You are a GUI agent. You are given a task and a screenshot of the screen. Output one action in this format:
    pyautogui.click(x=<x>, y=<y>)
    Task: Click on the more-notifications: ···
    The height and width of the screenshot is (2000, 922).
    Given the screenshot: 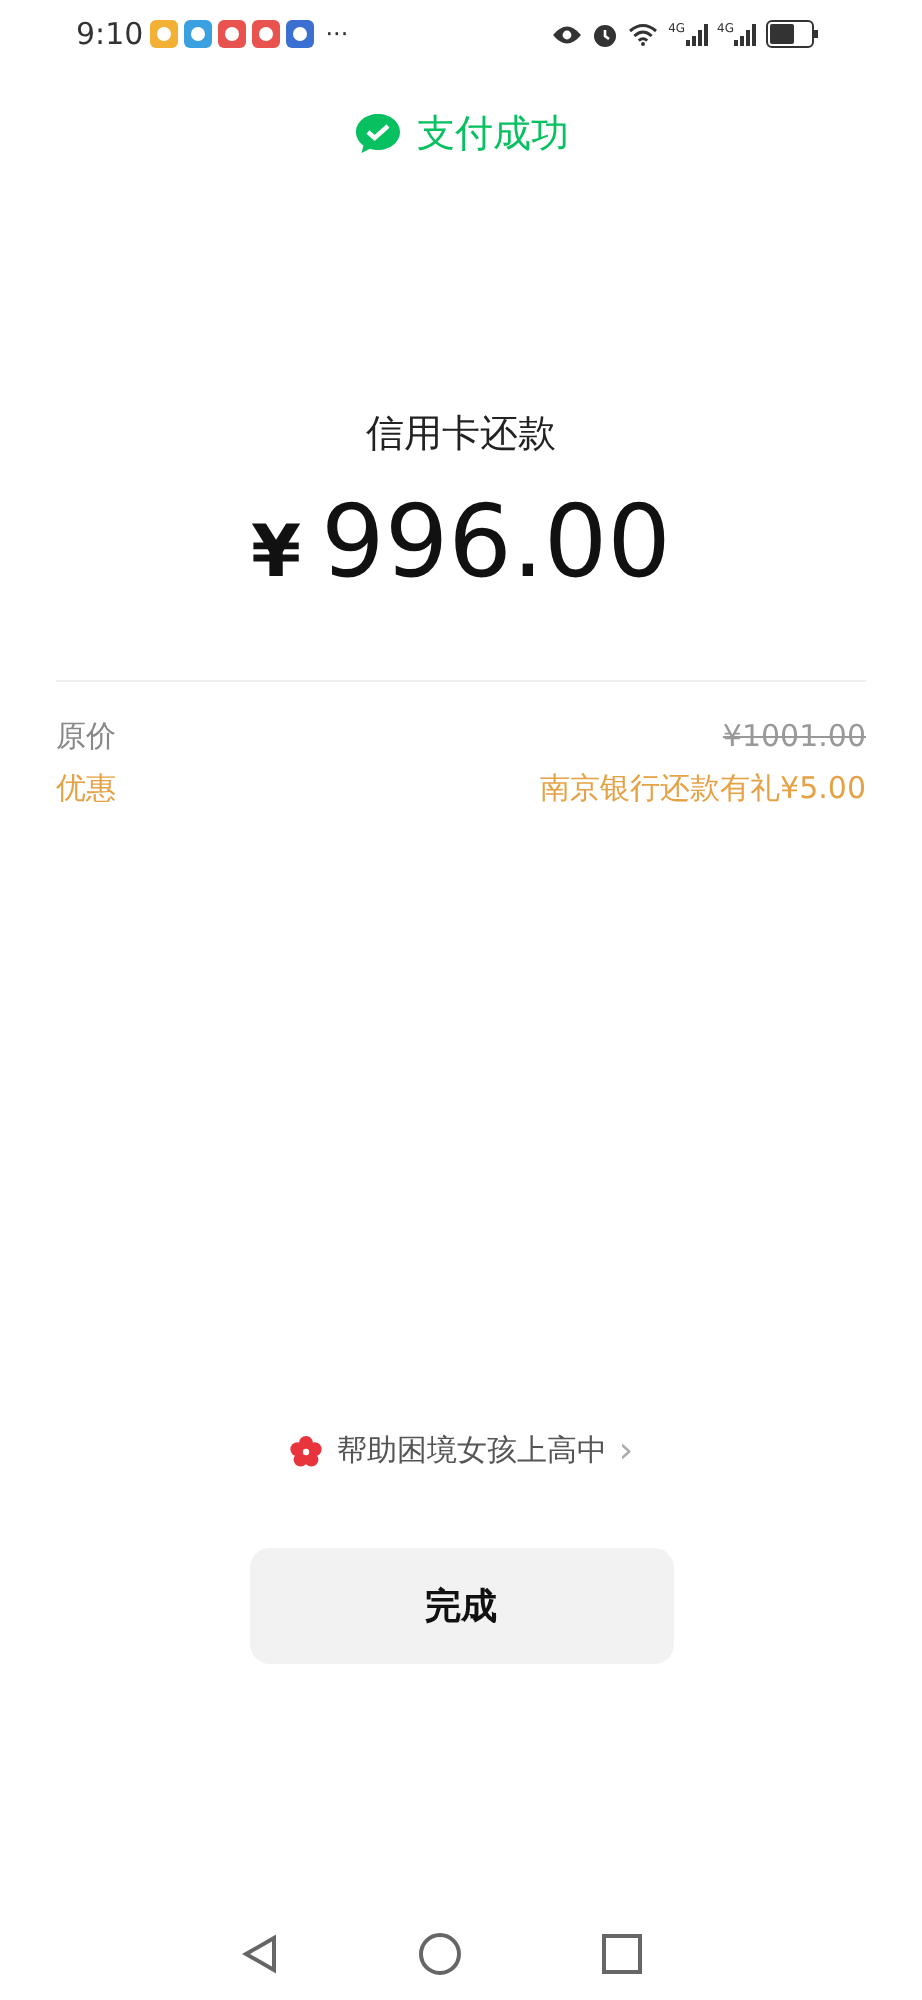 What is the action you would take?
    pyautogui.click(x=337, y=34)
    